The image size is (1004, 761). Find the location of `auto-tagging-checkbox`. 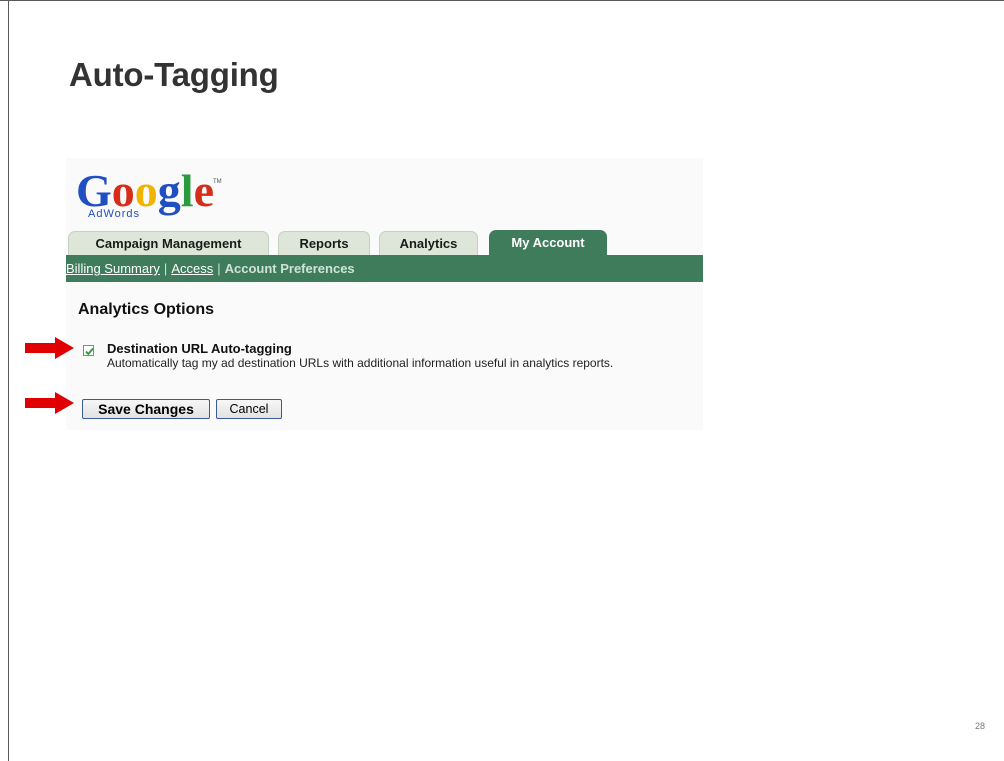

auto-tagging-checkbox is located at coordinates (88, 350).